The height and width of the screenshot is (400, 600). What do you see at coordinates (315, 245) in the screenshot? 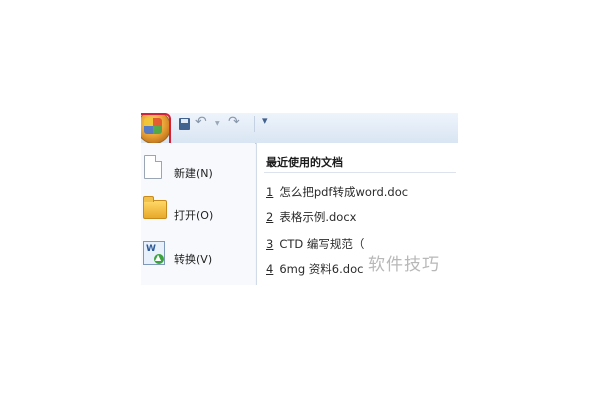
I see `recent-document-item: 3 CTD 编写规范（` at bounding box center [315, 245].